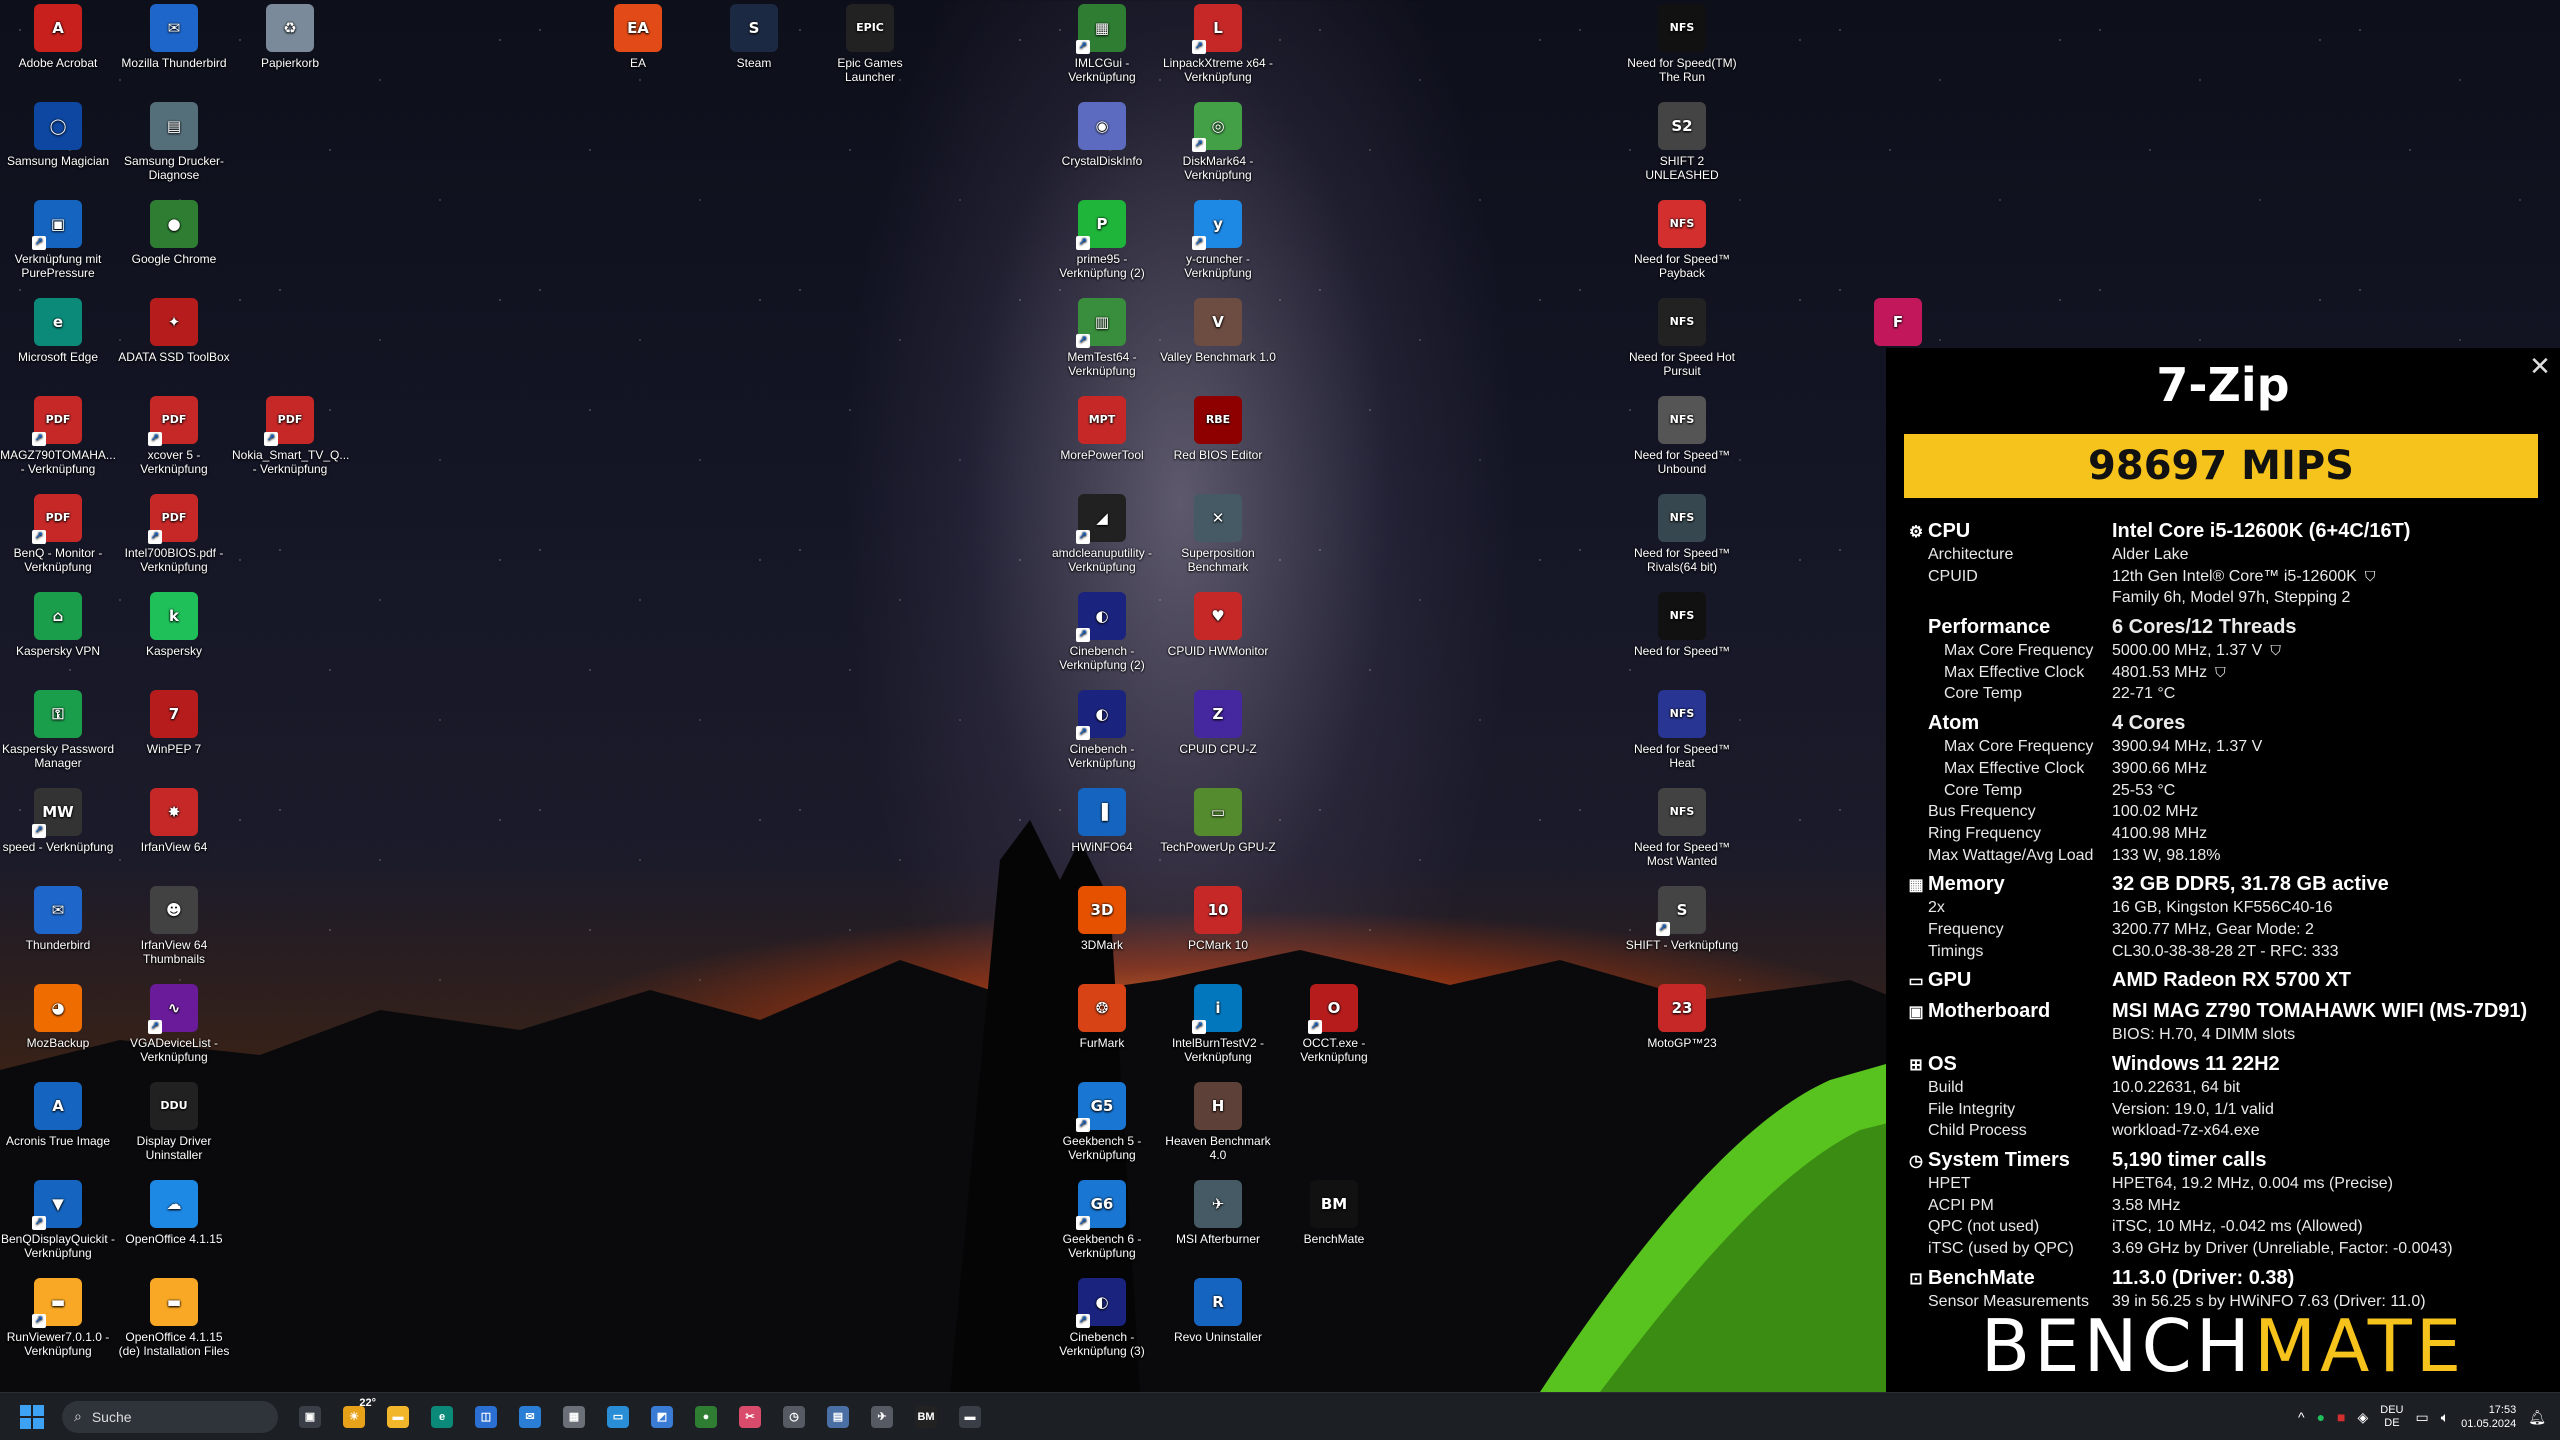 The width and height of the screenshot is (2560, 1440). I want to click on desktop-icon: A Acronis True Image, so click(58, 1124).